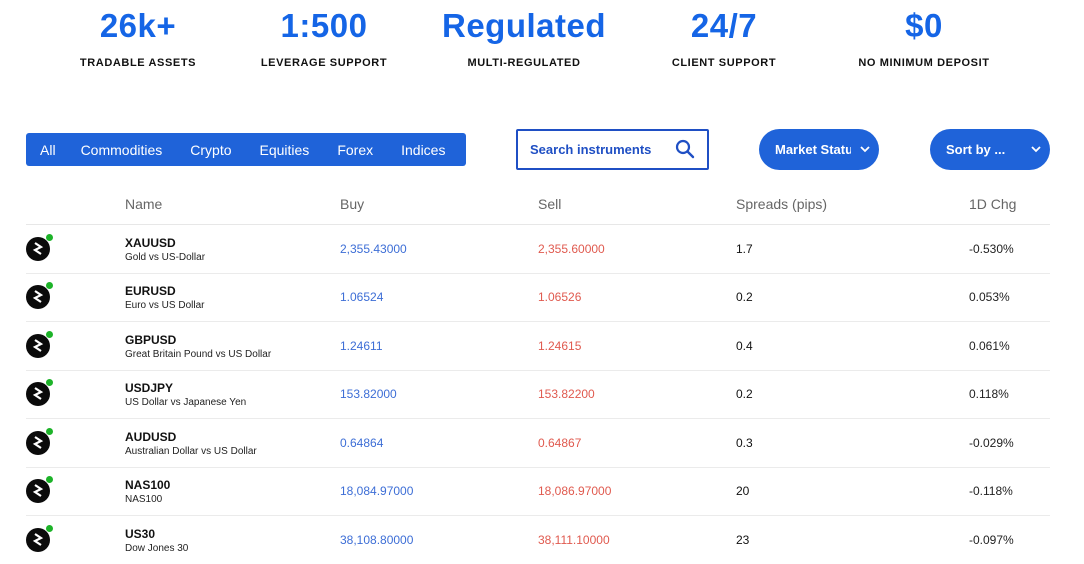  Describe the element at coordinates (781, 204) in the screenshot. I see `header-spread: Spreads (pips)` at that location.